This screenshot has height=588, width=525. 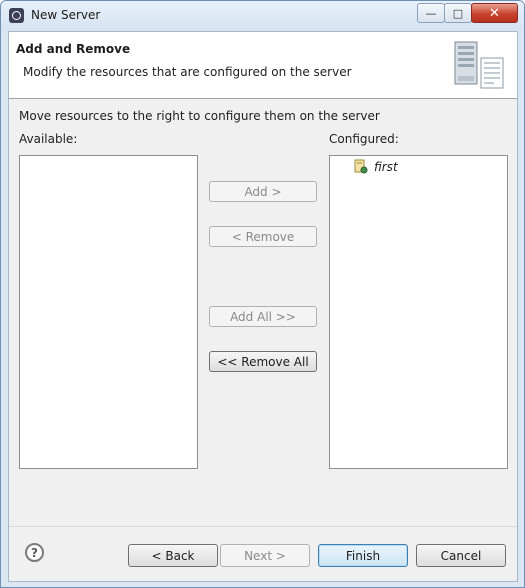 I want to click on remove-button: < Remove, so click(x=263, y=236).